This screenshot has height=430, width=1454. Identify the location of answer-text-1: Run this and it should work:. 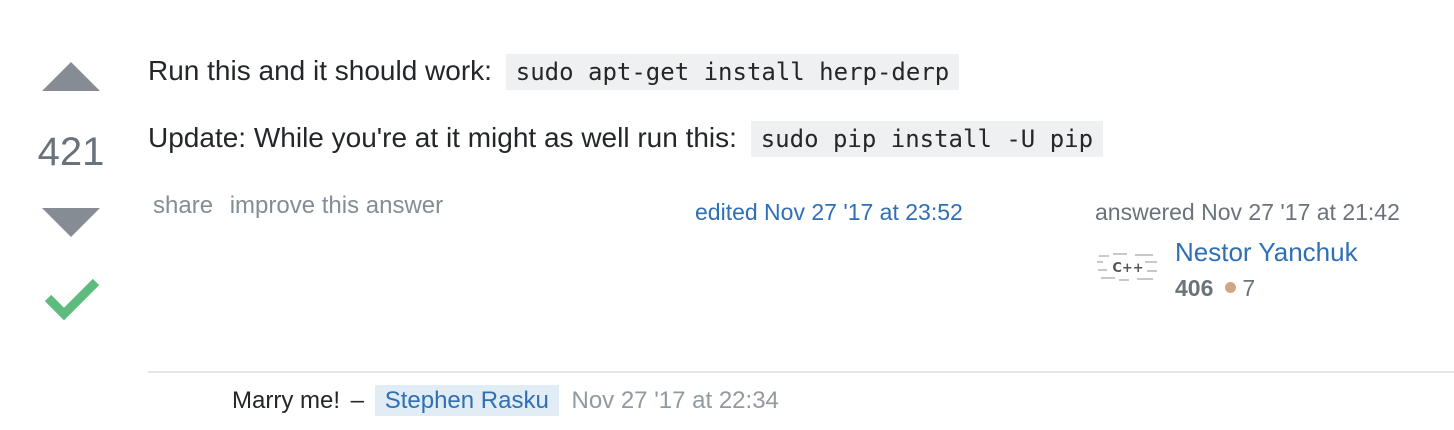
(320, 70).